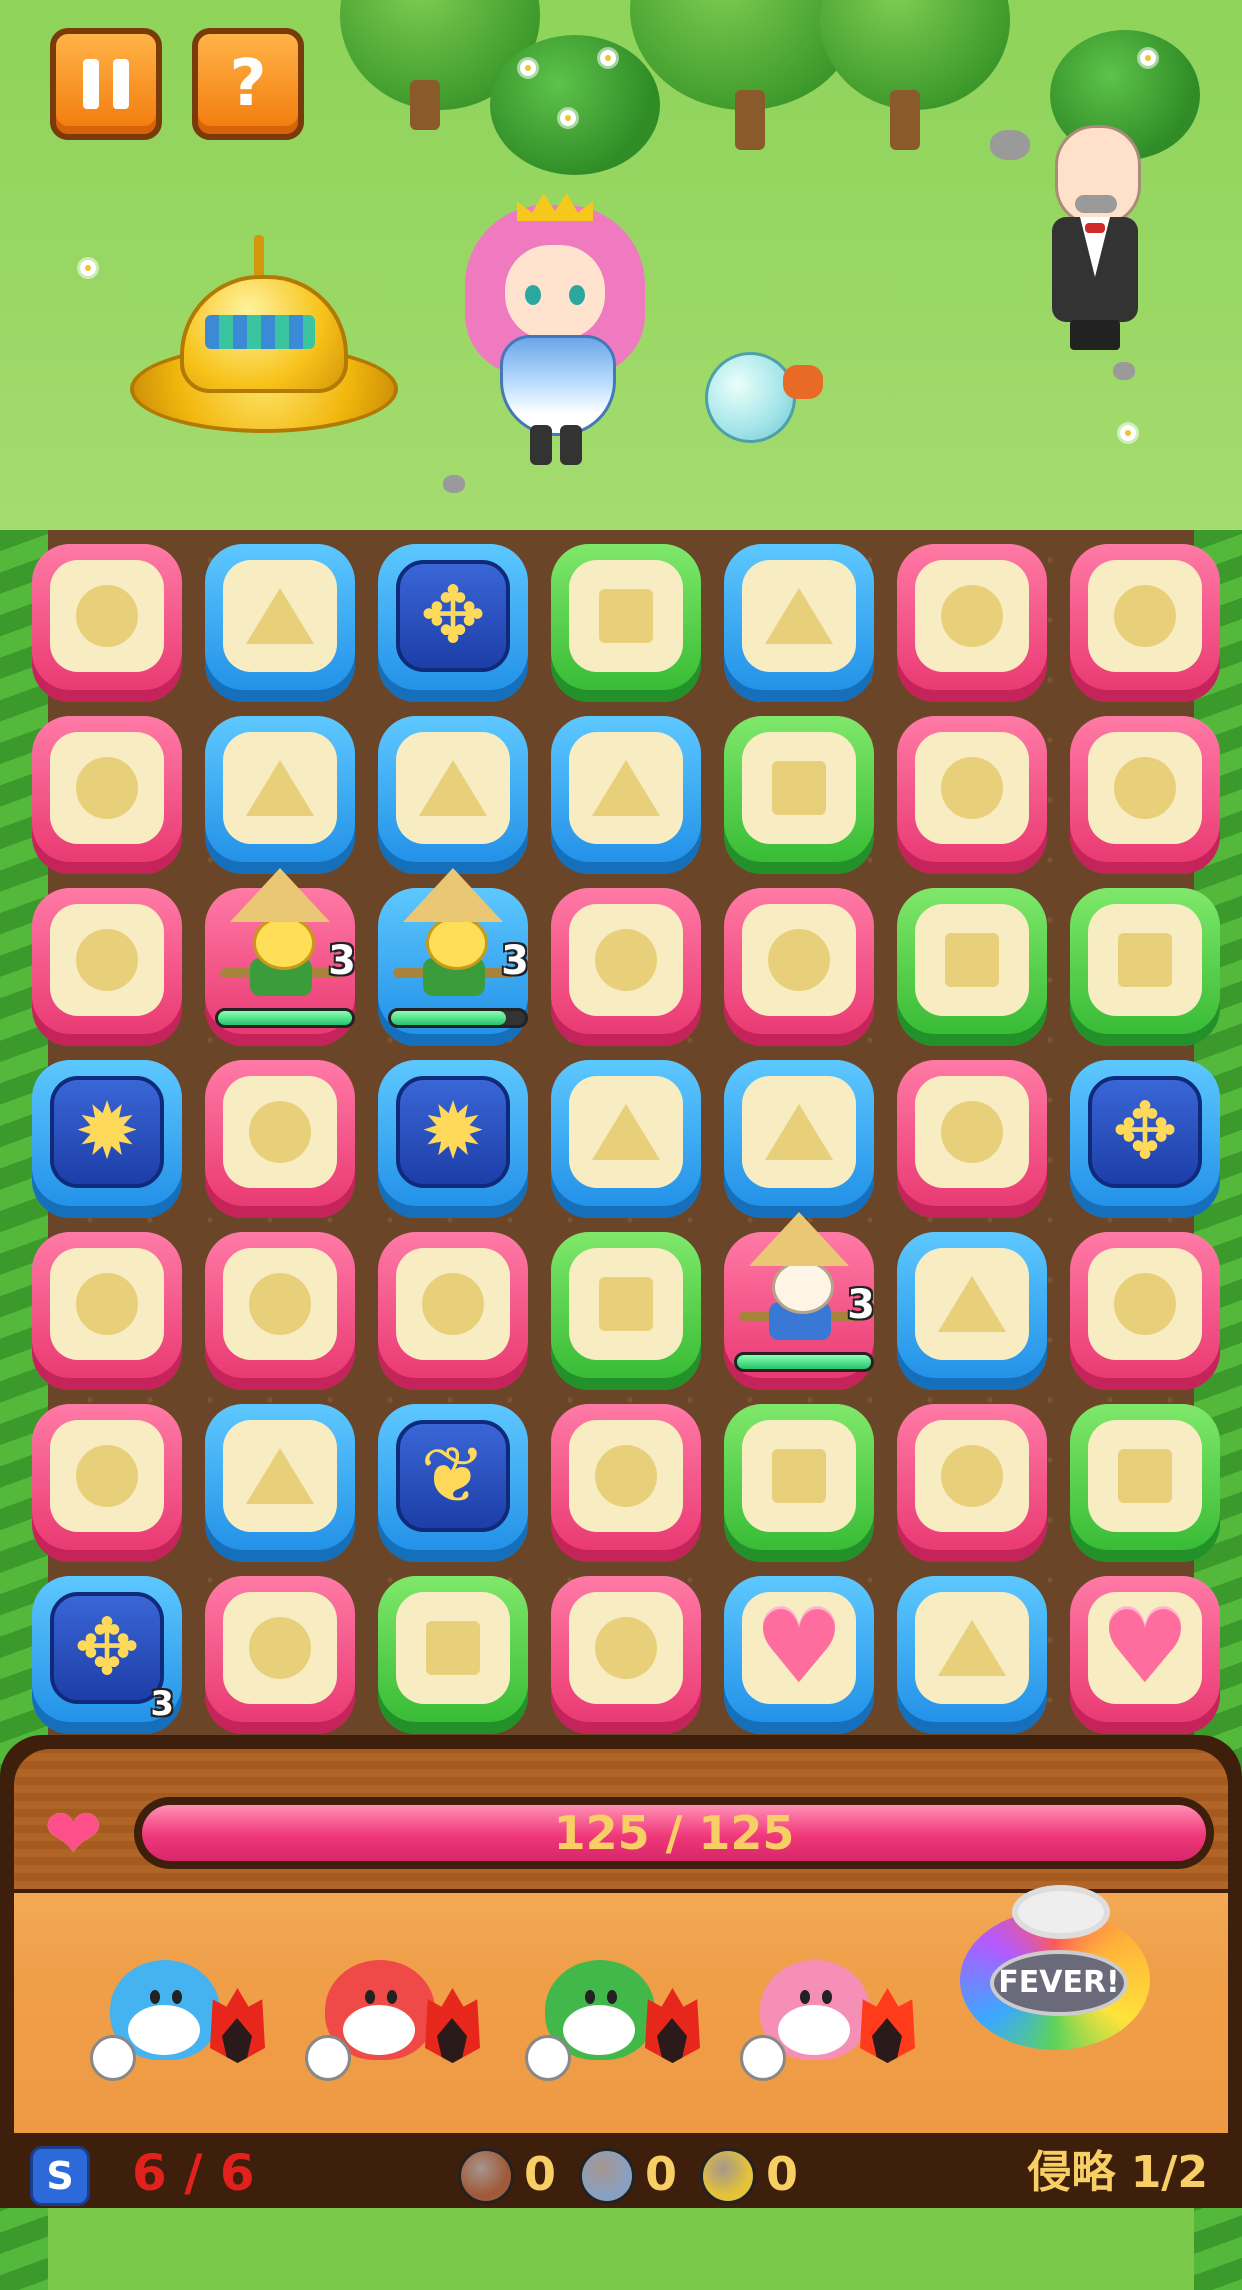 The width and height of the screenshot is (1242, 2290). Describe the element at coordinates (264, 342) in the screenshot. I see `ufo-enemy` at that location.